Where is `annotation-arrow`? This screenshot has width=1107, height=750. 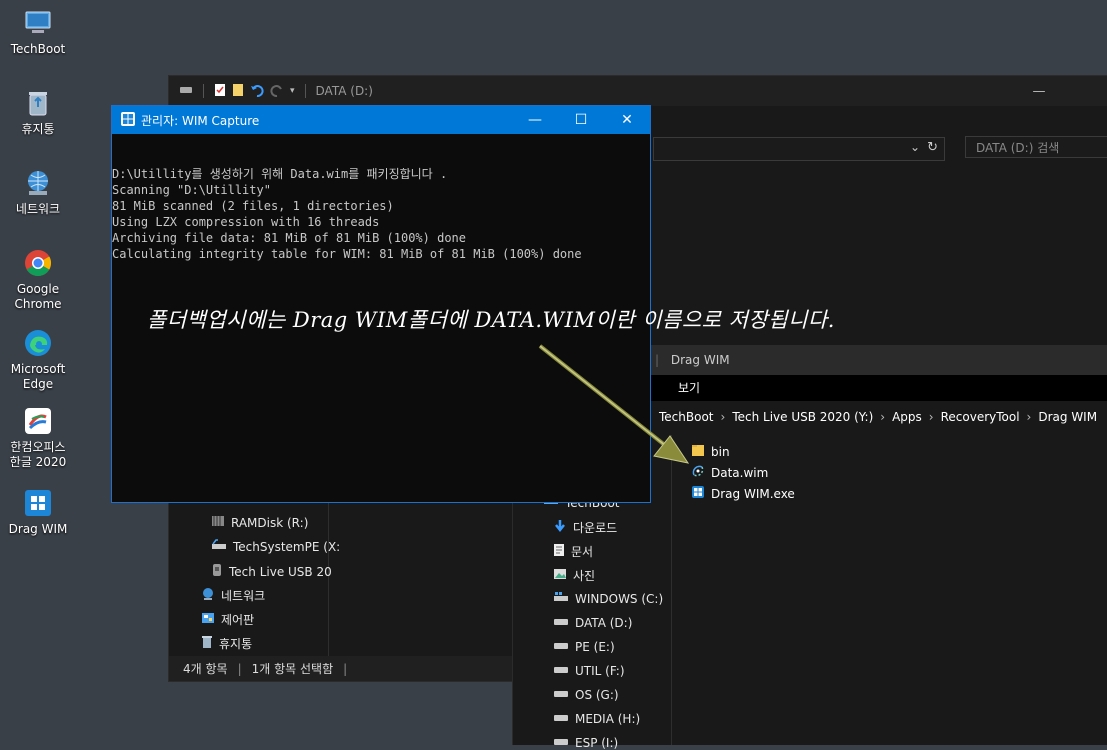 annotation-arrow is located at coordinates (614, 404).